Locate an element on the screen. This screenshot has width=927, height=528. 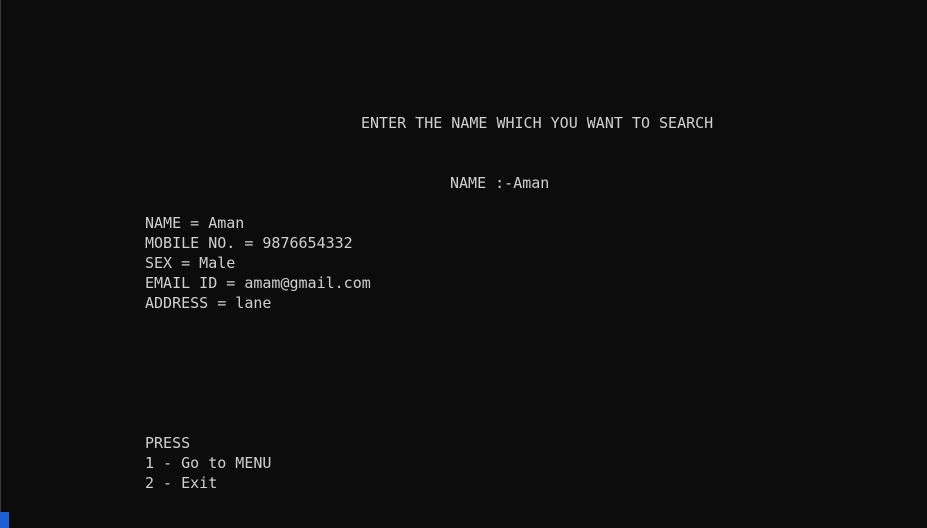
name-input-line: NAME :-Aman is located at coordinates (500, 183).